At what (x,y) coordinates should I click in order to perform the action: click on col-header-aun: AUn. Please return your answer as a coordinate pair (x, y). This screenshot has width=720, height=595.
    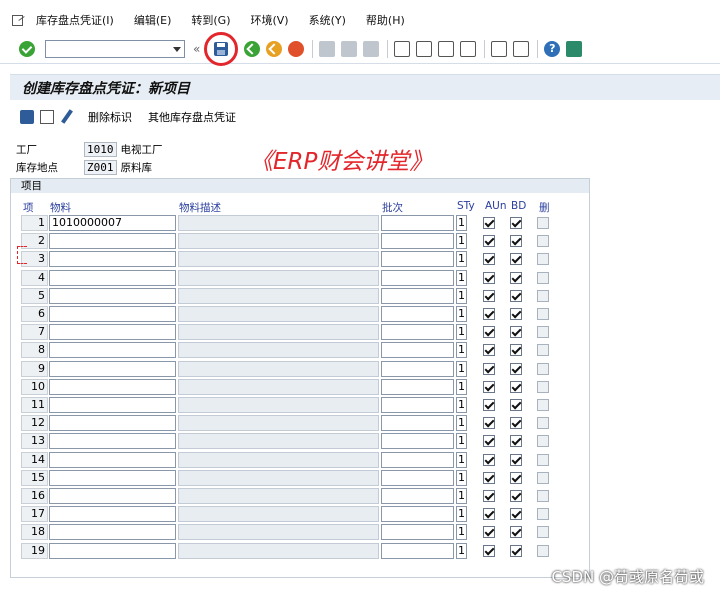
    Looking at the image, I should click on (496, 206).